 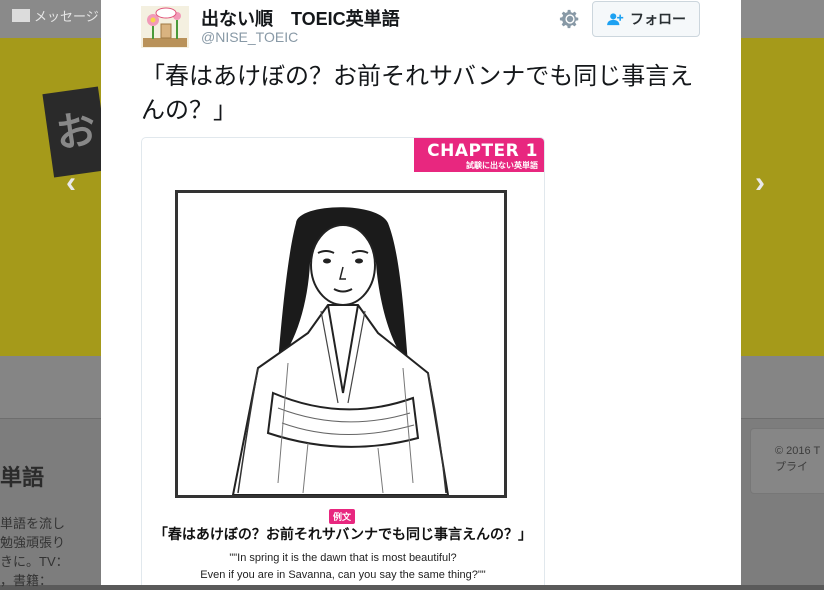 I want to click on add-user-icon, so click(x=615, y=19).